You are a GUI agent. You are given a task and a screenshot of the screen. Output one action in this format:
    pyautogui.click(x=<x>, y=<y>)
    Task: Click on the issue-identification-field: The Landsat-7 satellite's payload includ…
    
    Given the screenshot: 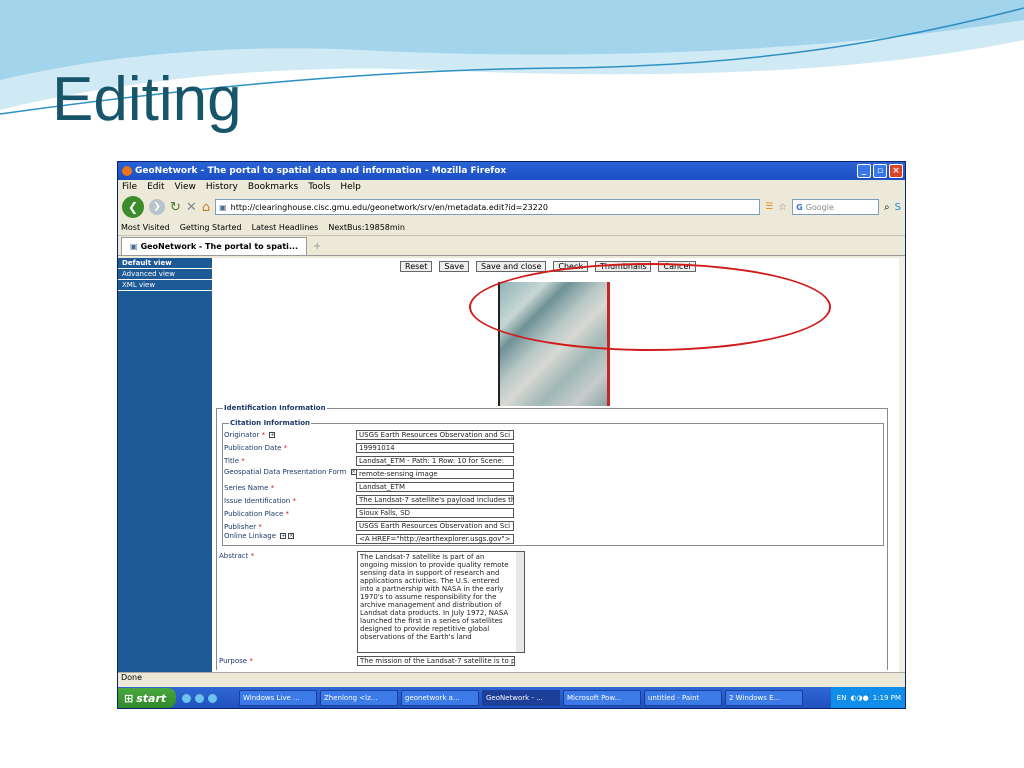 What is the action you would take?
    pyautogui.click(x=435, y=500)
    